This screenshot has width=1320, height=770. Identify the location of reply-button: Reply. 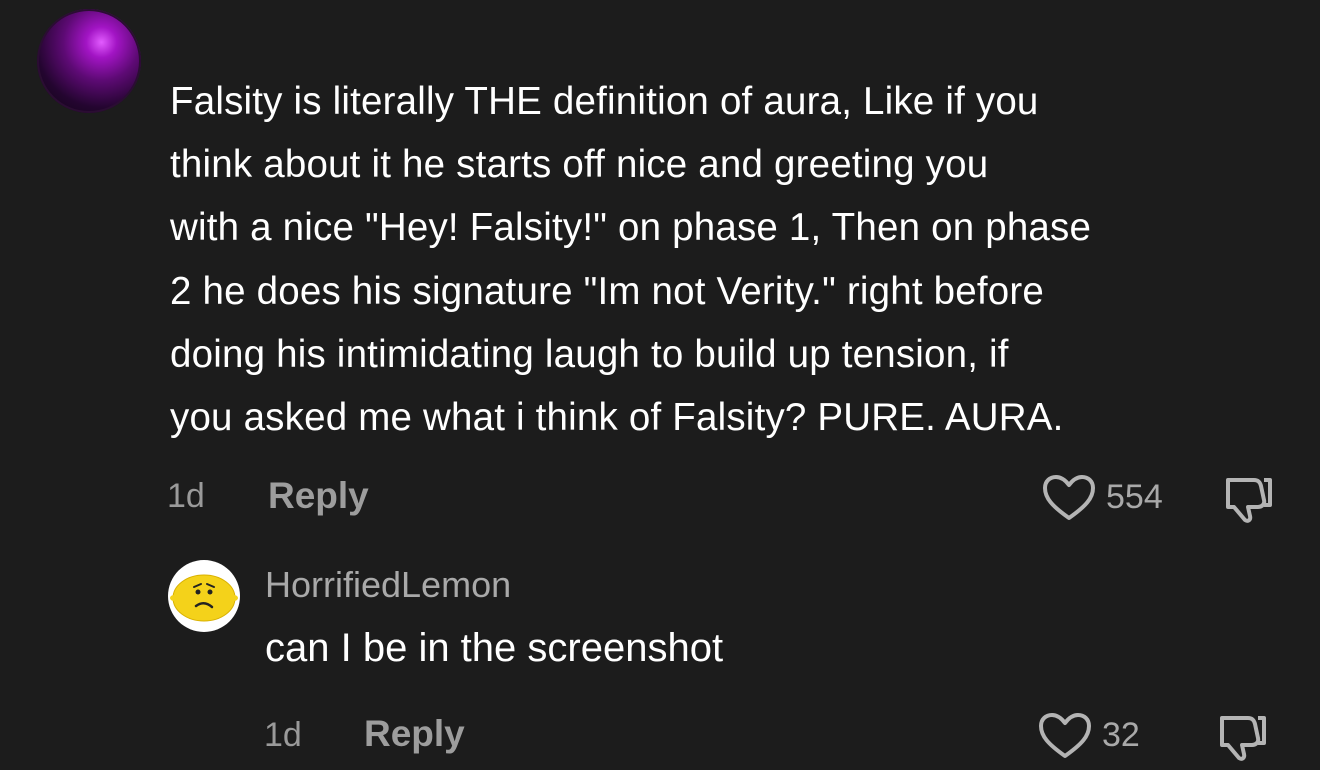
(318, 496).